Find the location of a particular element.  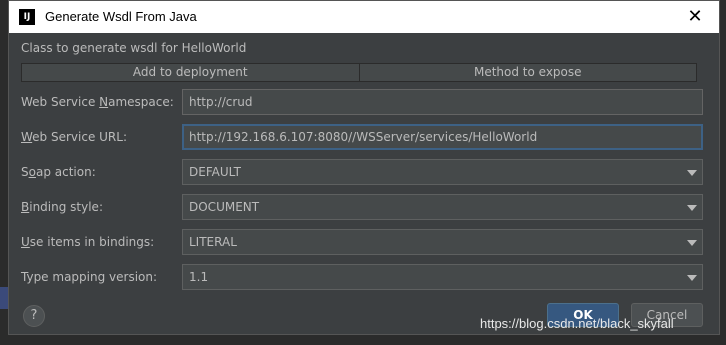

tab-bar: Add to deployment Method to expose is located at coordinates (359, 72).